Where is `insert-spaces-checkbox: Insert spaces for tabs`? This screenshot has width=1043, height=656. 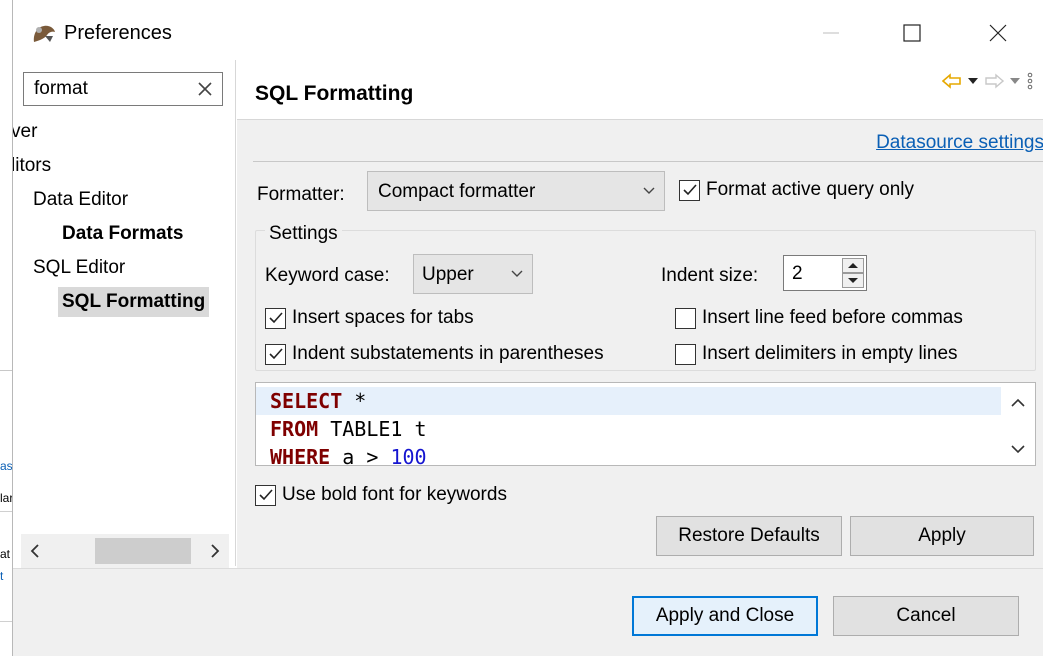 insert-spaces-checkbox: Insert spaces for tabs is located at coordinates (369, 318).